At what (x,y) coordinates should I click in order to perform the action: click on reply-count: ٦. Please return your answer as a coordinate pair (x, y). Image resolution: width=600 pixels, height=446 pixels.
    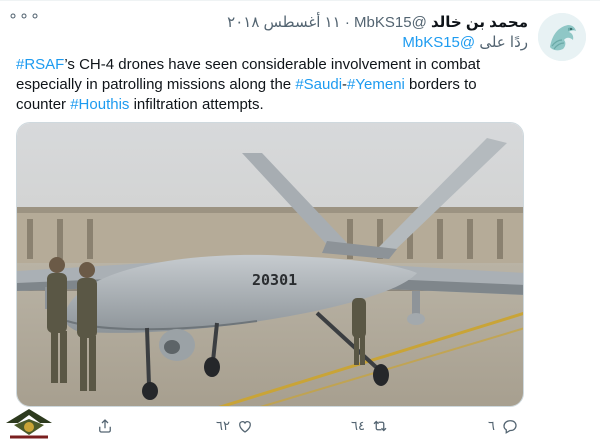
    Looking at the image, I should click on (491, 425).